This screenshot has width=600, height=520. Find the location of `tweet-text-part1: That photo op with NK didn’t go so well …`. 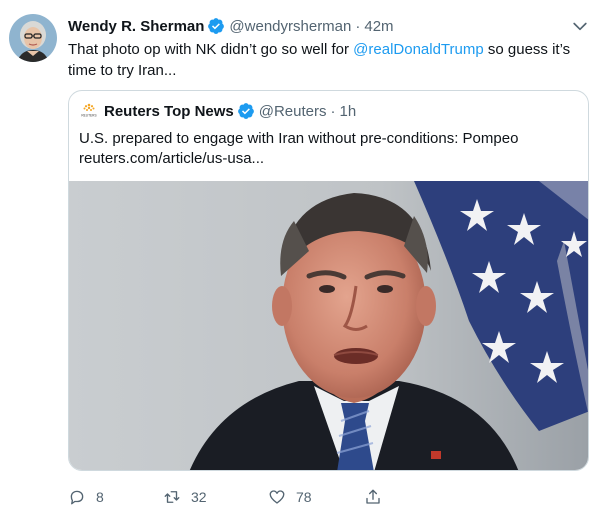

tweet-text-part1: That photo op with NK didn’t go so well … is located at coordinates (211, 49).